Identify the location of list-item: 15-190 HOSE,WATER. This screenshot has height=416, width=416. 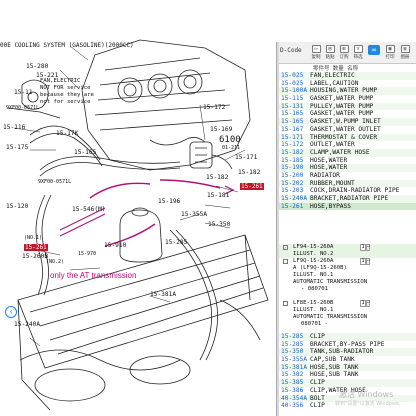
(347, 168).